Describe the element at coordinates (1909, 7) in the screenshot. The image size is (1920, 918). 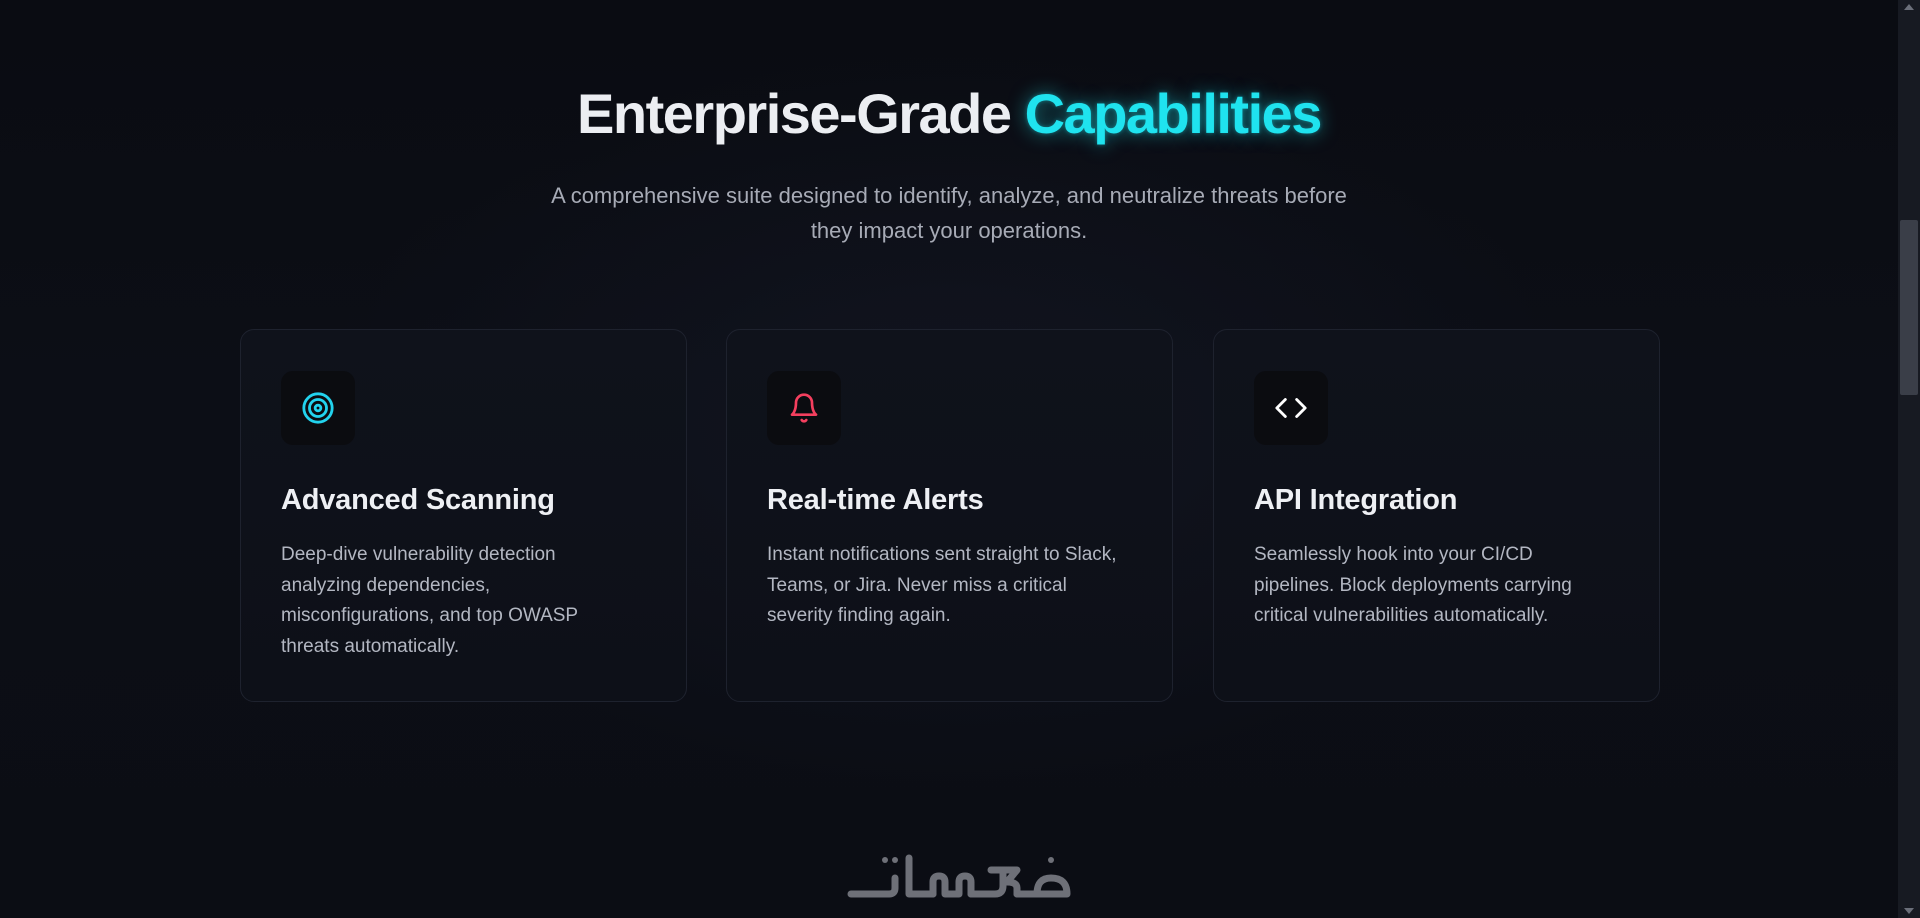
I see `scroll-up-arrow-icon` at that location.